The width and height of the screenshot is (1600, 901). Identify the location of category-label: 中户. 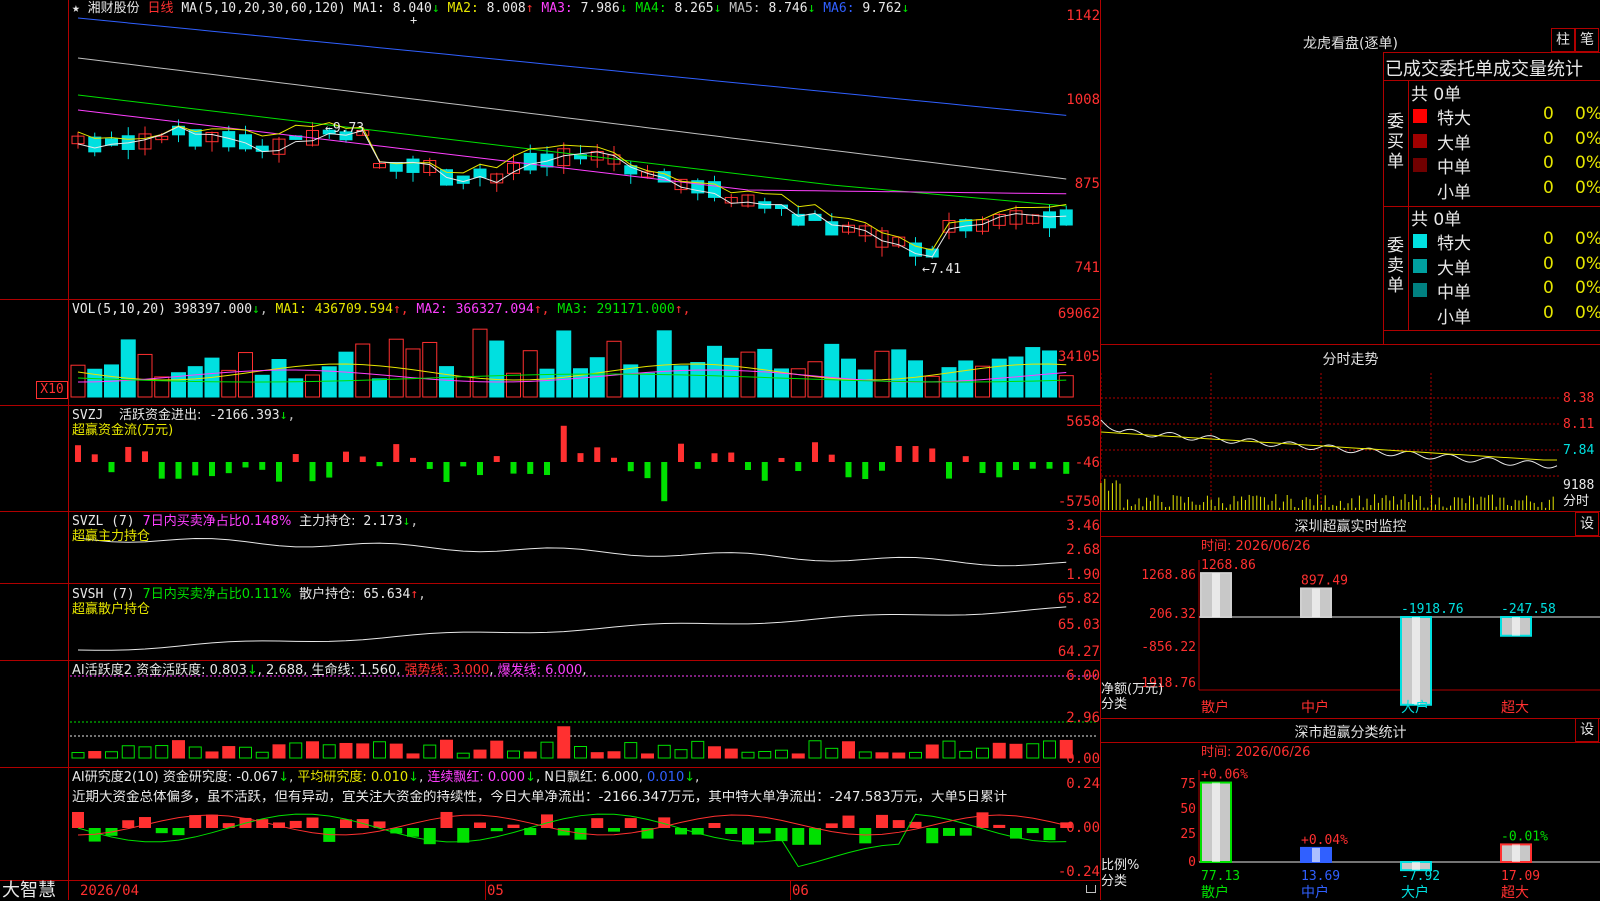
(1315, 892).